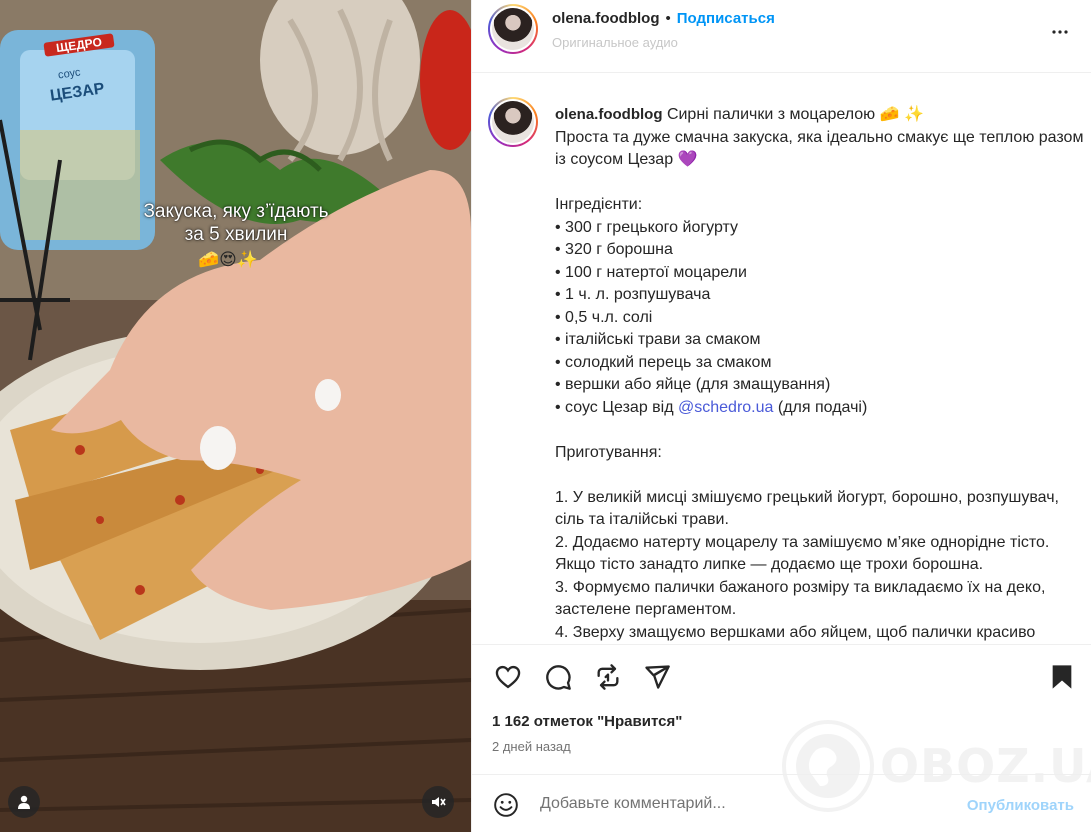 The image size is (1091, 832). I want to click on comment-icon, so click(558, 677).